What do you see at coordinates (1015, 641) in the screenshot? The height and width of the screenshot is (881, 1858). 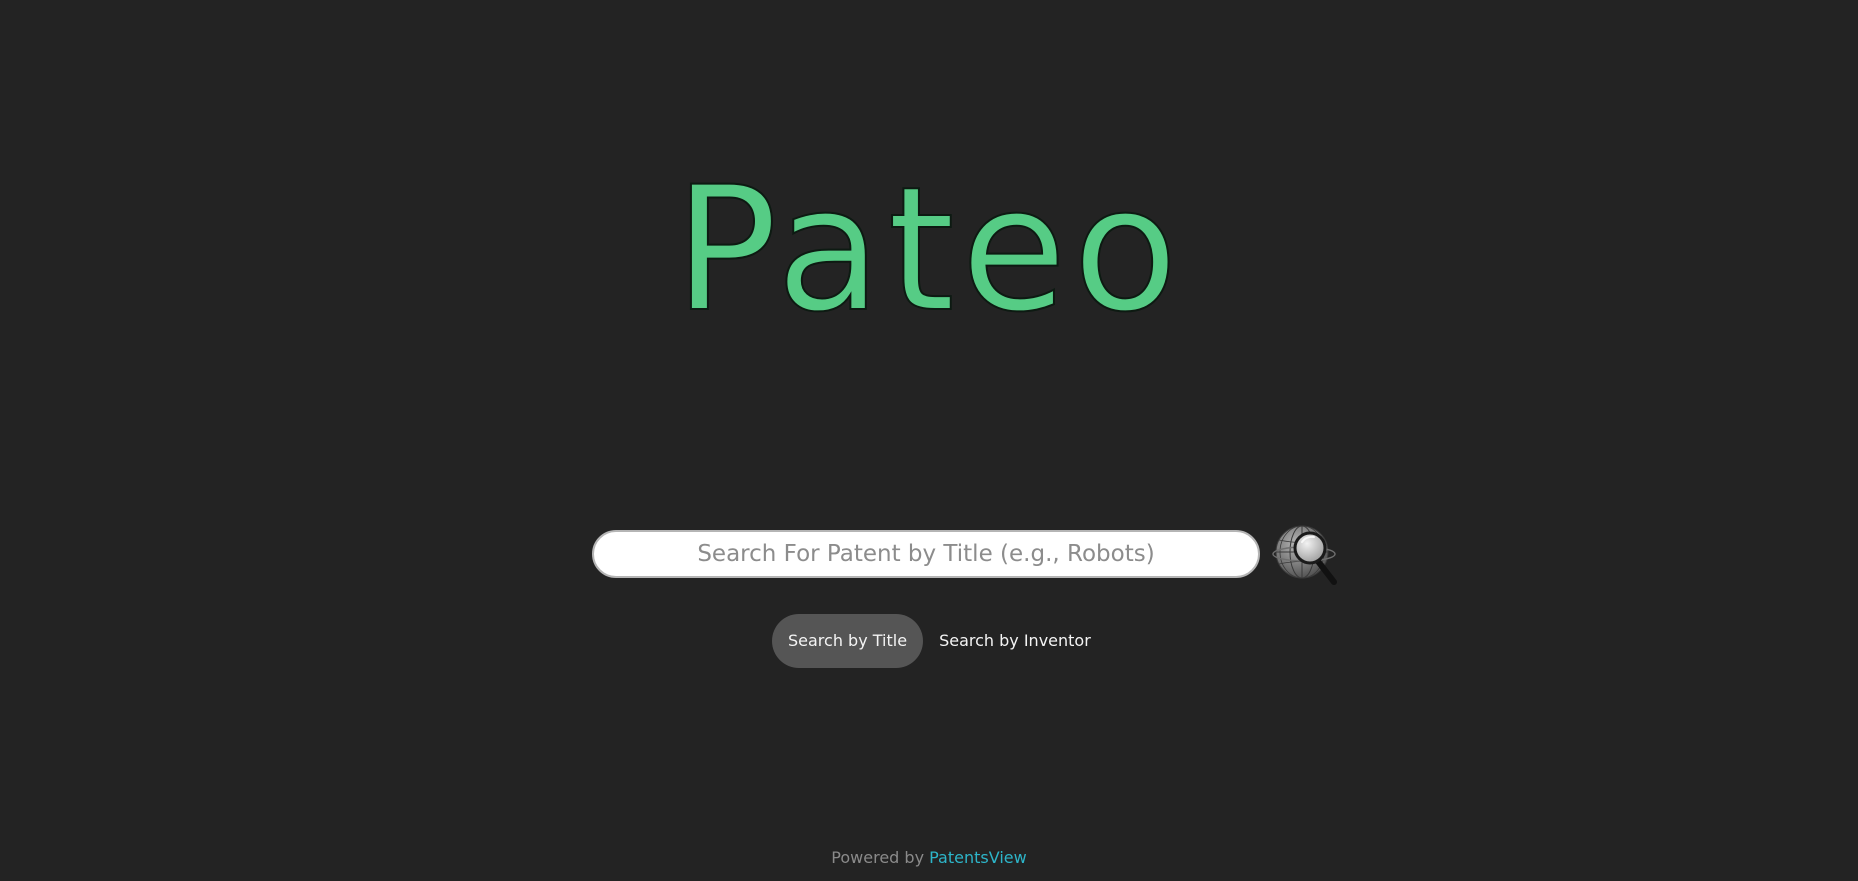 I see `search-by-inventor-tab: Search by Inventor` at bounding box center [1015, 641].